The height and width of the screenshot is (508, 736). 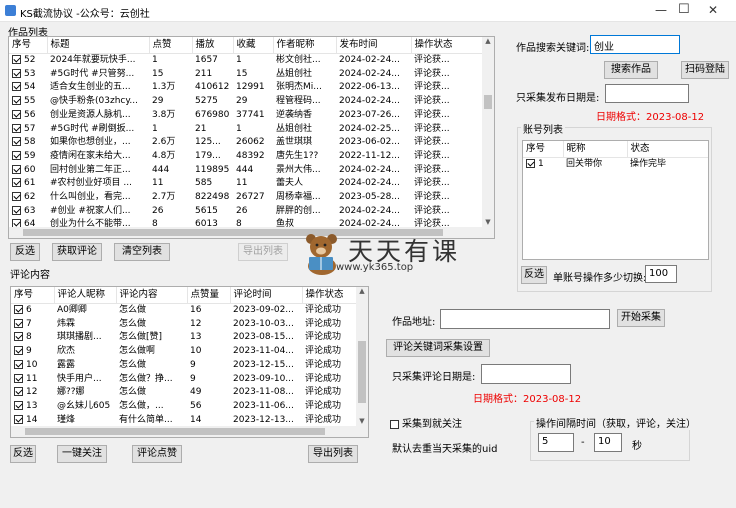 What do you see at coordinates (263, 252) in the screenshot?
I see `works-export-button: 导出列表` at bounding box center [263, 252].